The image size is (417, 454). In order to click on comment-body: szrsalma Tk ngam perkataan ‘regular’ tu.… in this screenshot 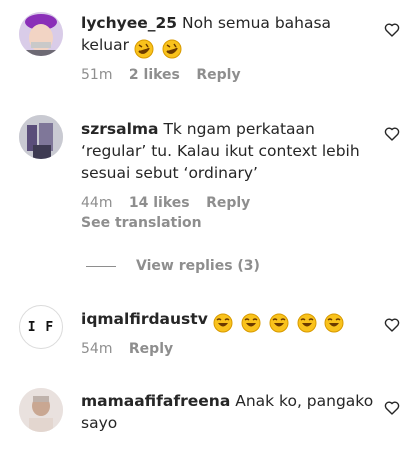, I will do `click(229, 151)`.